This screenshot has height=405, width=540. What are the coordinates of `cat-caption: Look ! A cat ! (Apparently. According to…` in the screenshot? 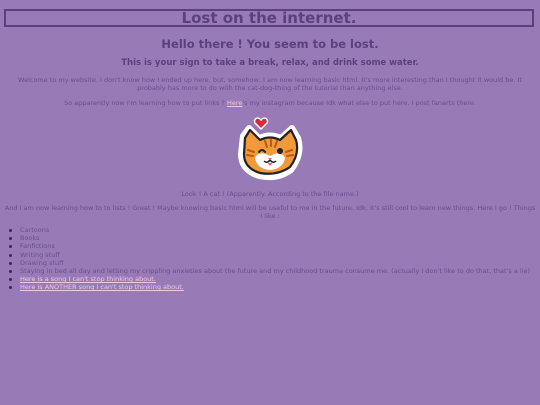 It's located at (270, 194).